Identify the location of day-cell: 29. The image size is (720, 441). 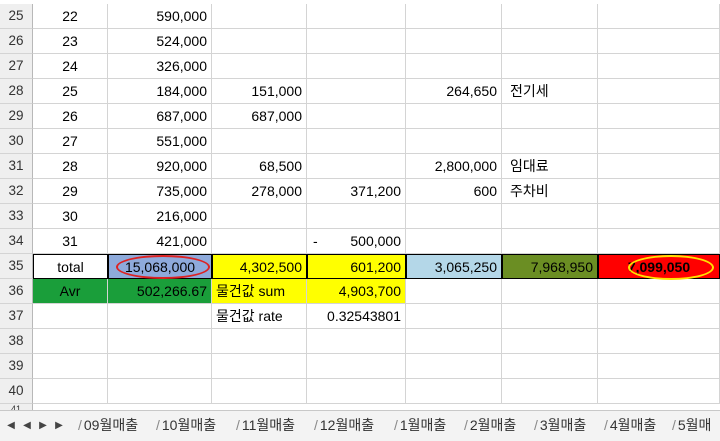
(70, 191).